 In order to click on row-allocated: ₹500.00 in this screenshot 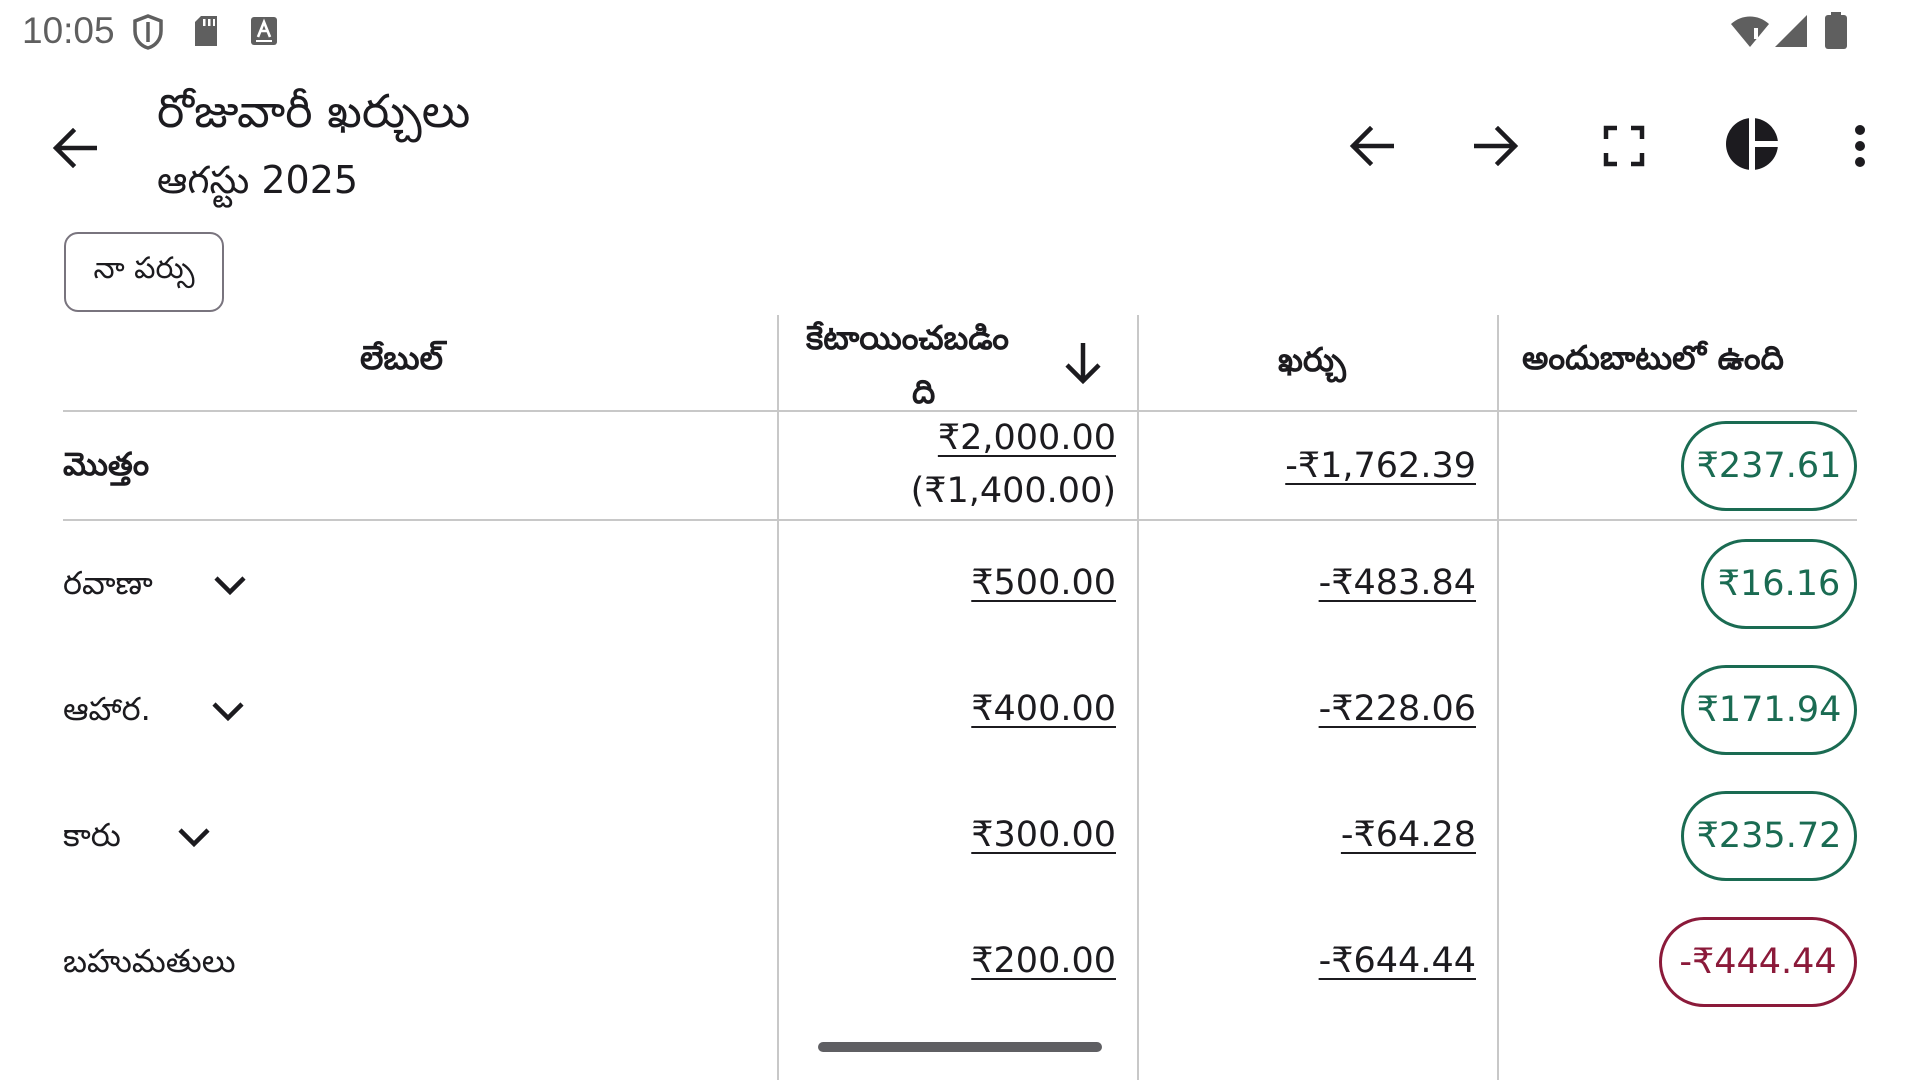, I will do `click(1043, 583)`.